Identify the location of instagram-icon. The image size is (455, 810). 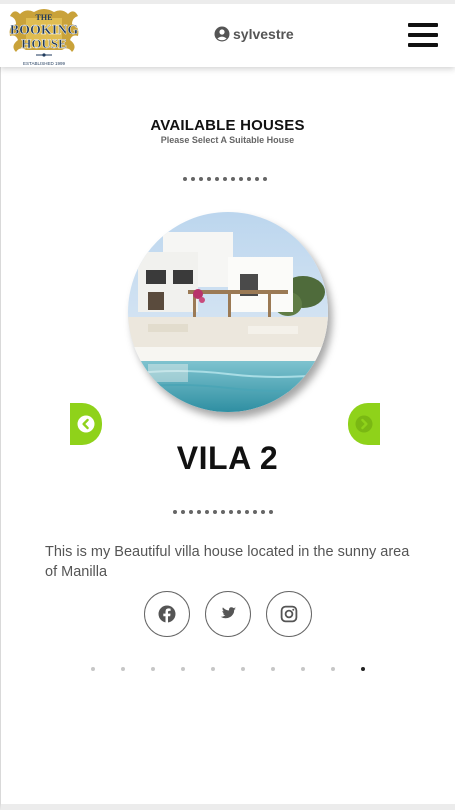
(289, 614).